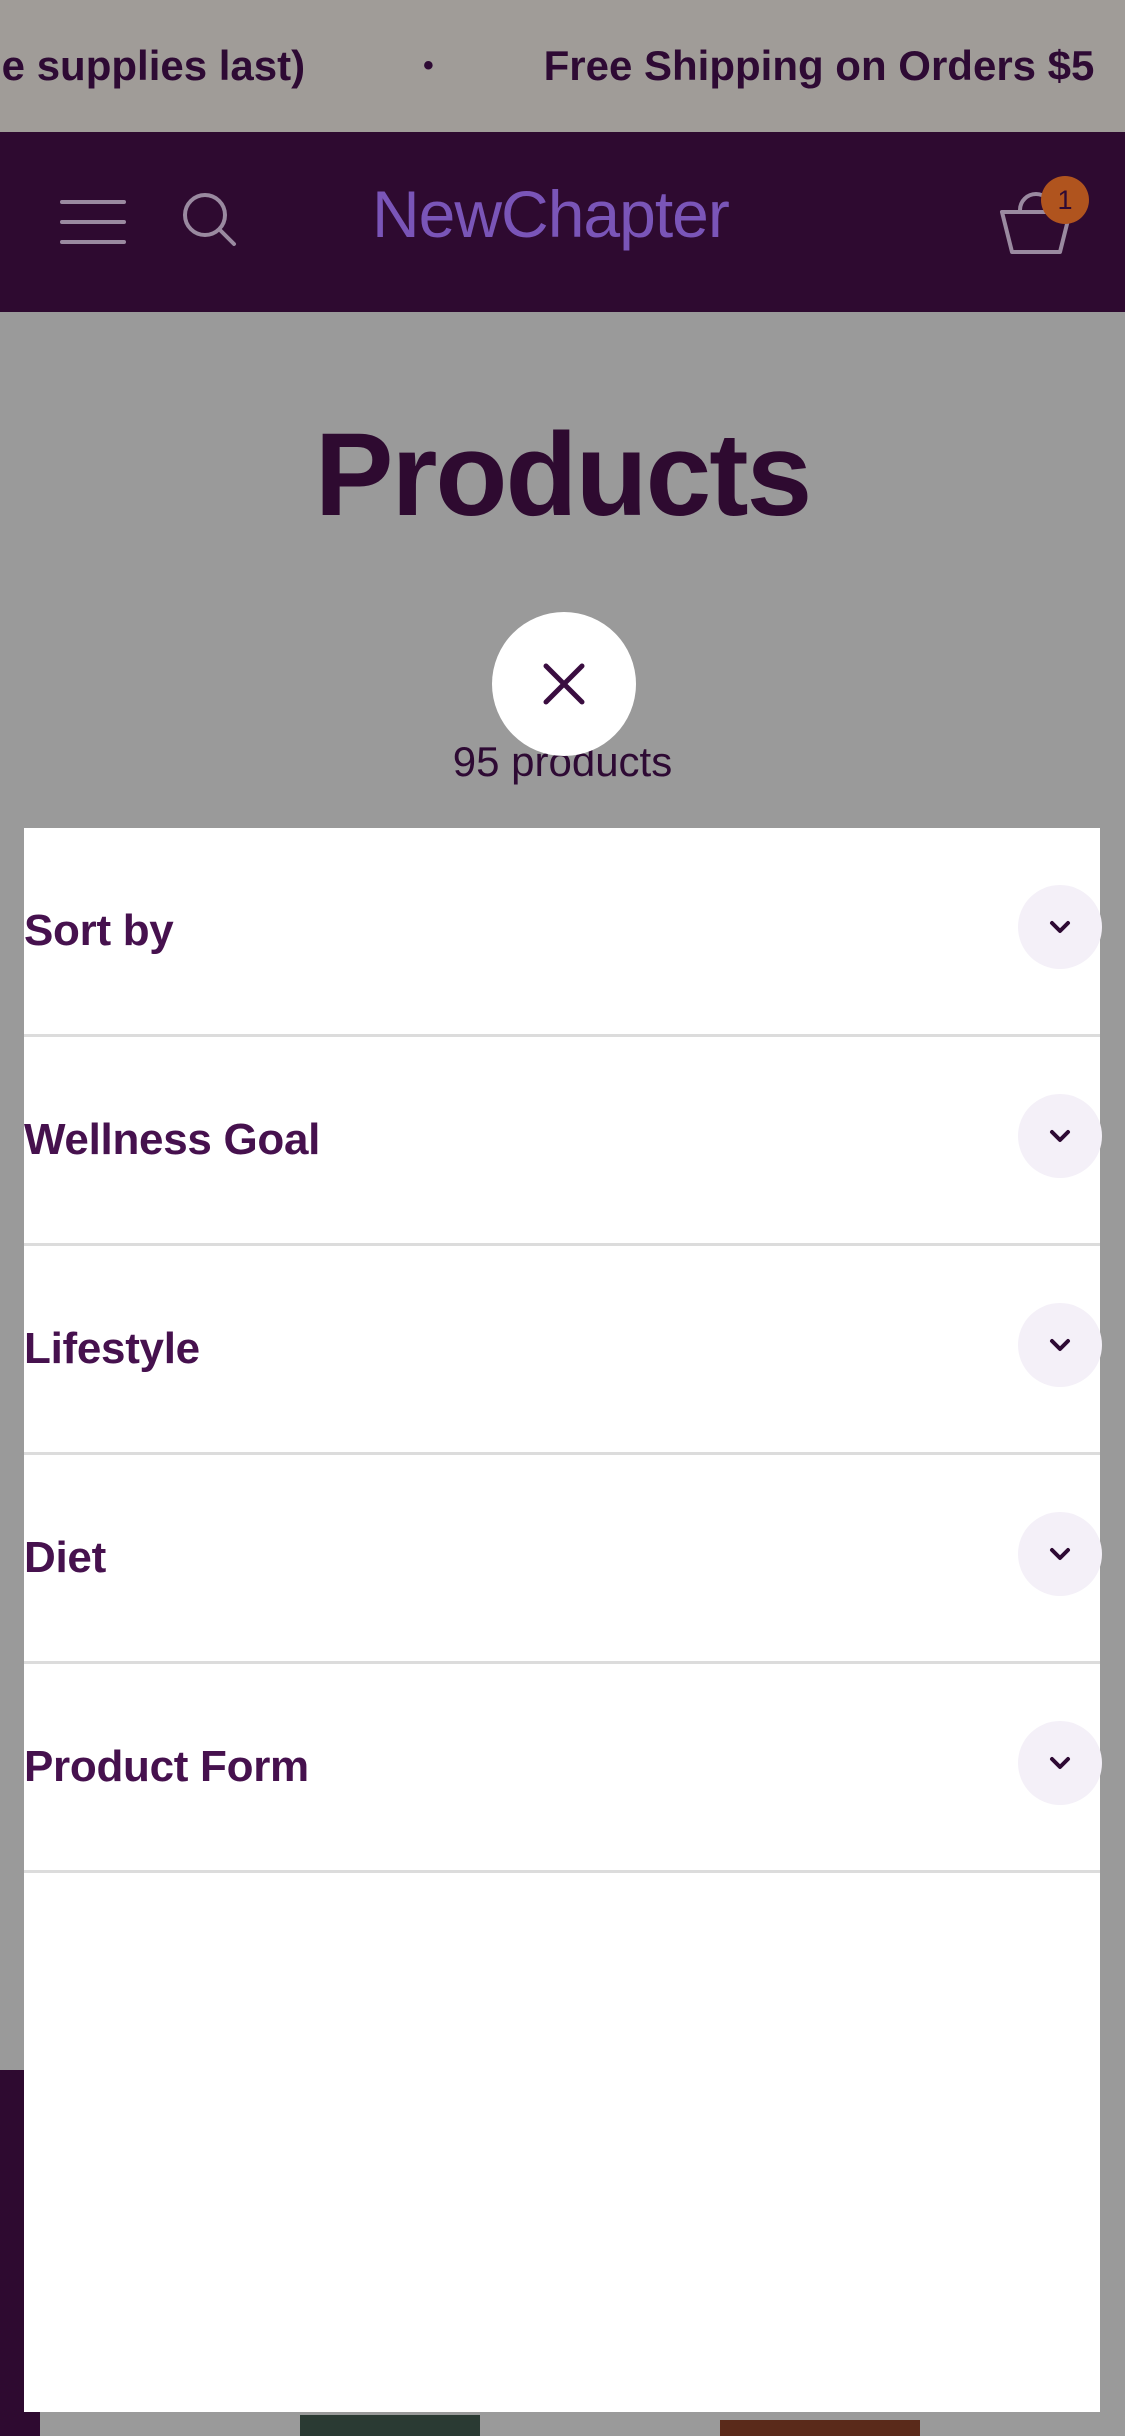 The width and height of the screenshot is (1125, 2436). Describe the element at coordinates (210, 220) in the screenshot. I see `search-icon` at that location.